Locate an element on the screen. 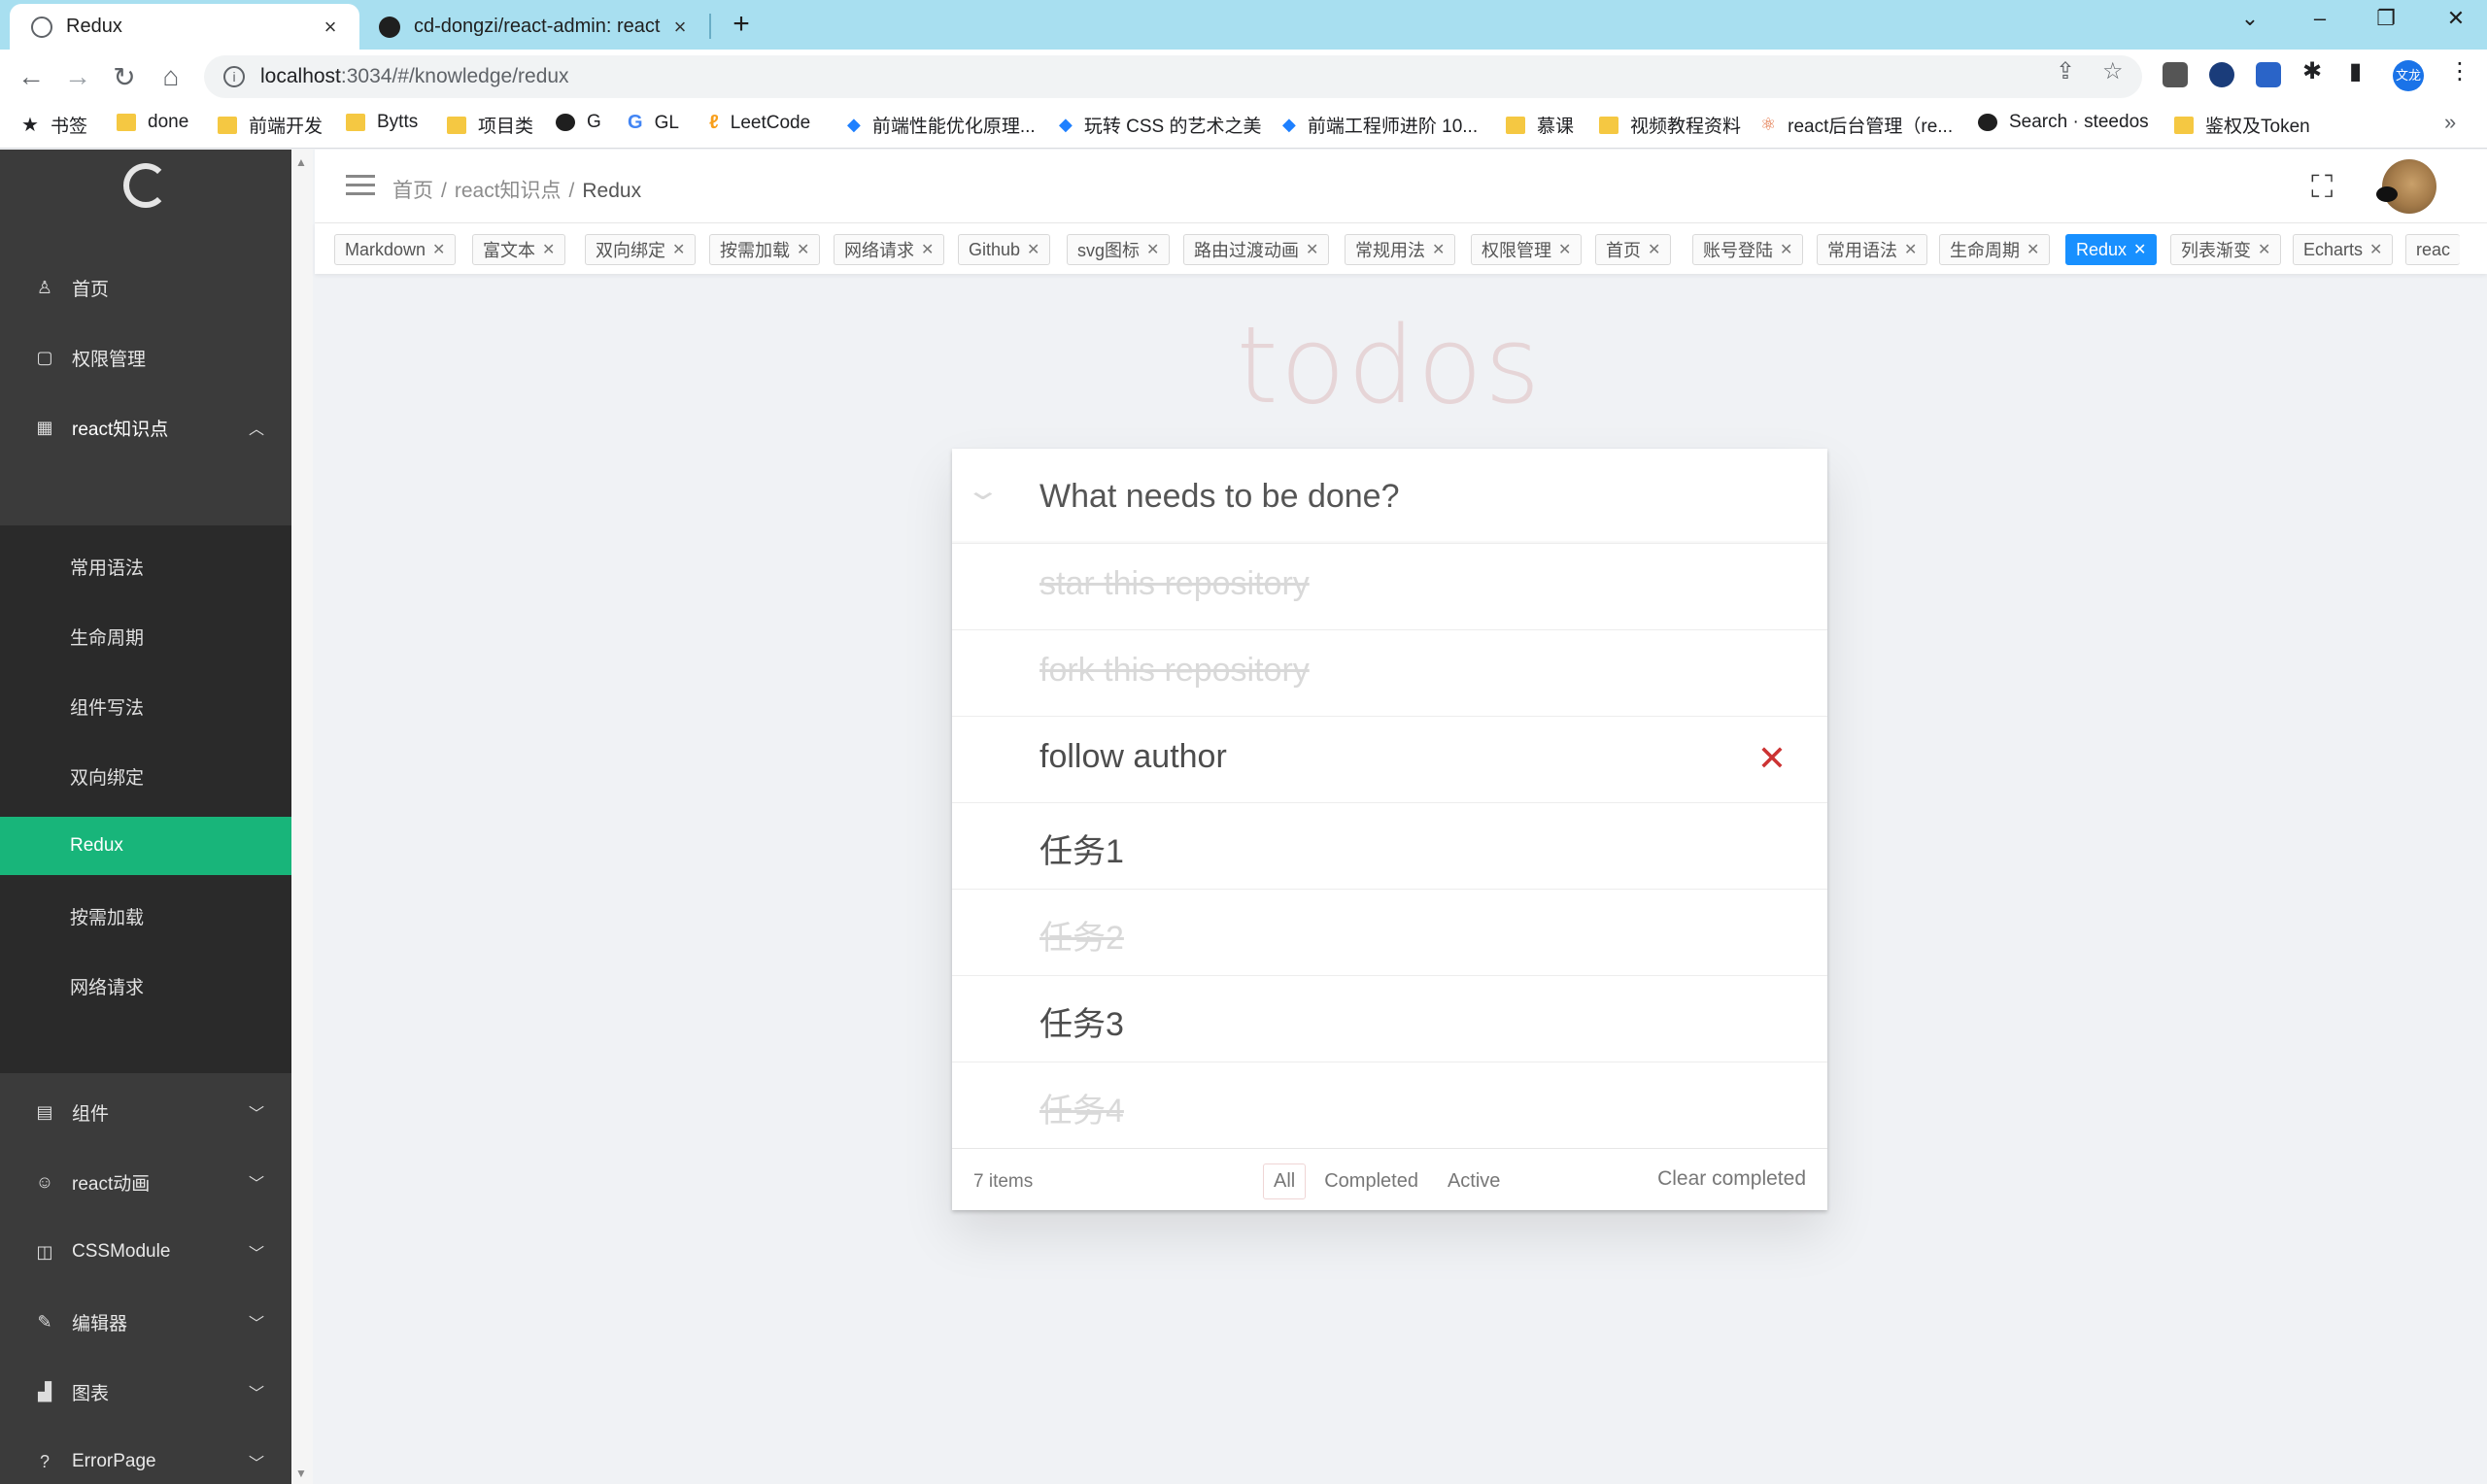 Image resolution: width=2487 pixels, height=1484 pixels. breadcrumb-item: react知识点 is located at coordinates (508, 191).